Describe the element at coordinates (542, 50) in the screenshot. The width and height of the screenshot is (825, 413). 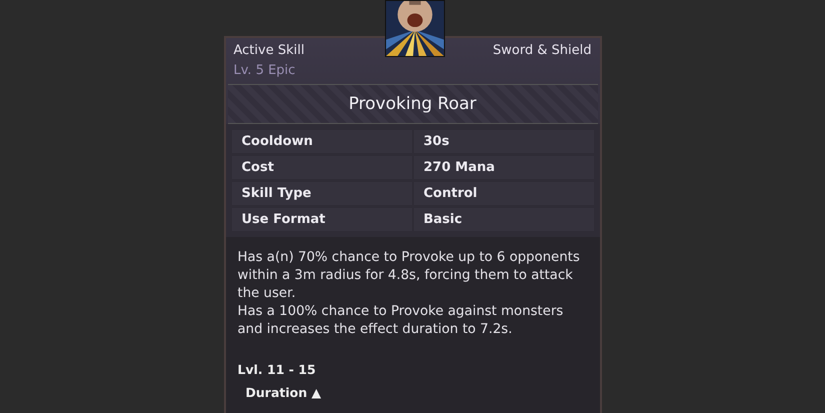
I see `weapon-type: Sword & Shield` at that location.